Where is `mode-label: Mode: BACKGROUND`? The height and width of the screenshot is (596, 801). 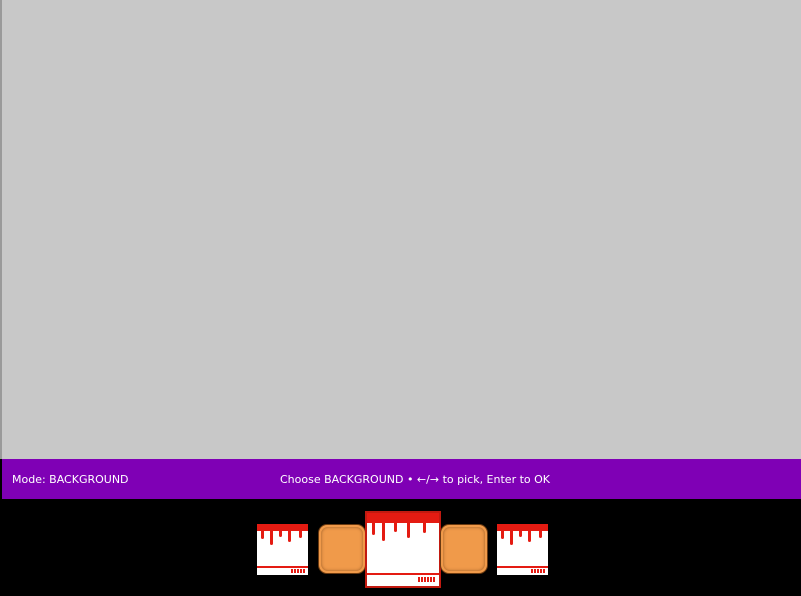 mode-label: Mode: BACKGROUND is located at coordinates (70, 479).